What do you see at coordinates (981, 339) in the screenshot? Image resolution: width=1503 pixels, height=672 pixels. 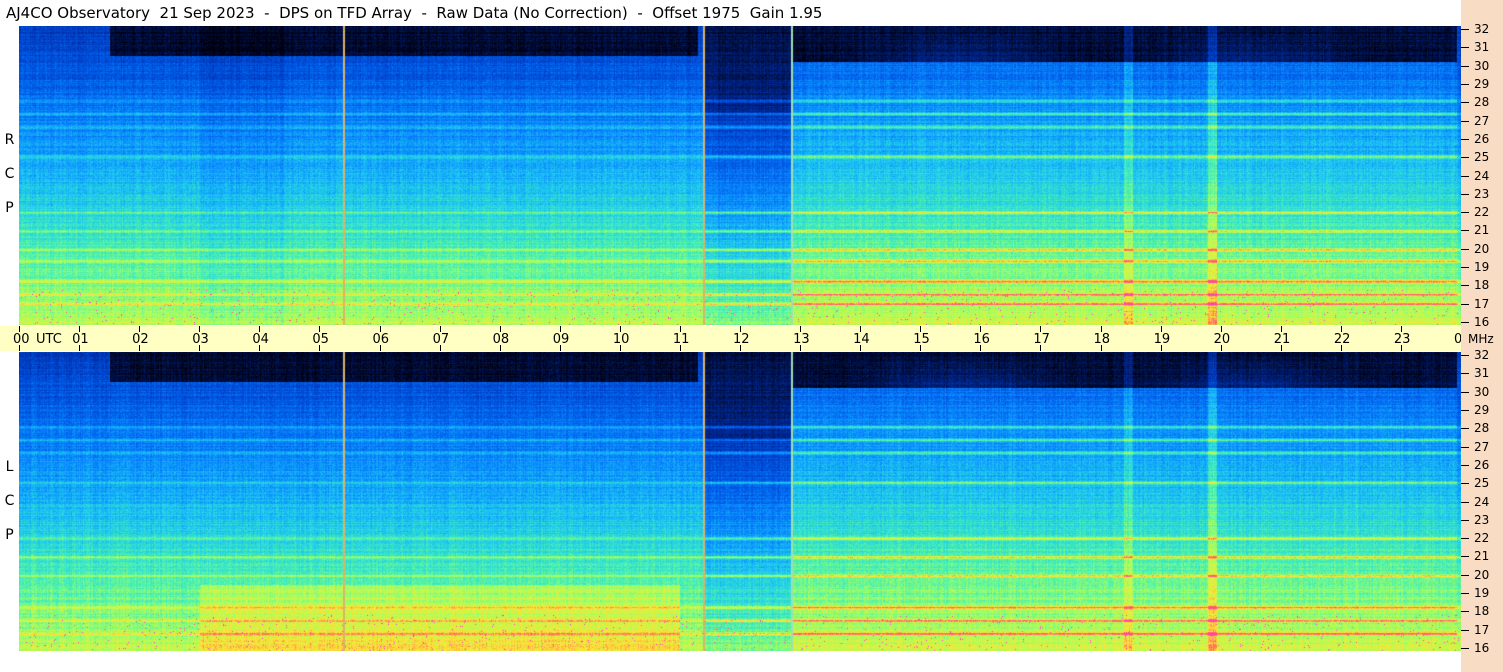 I see `x-tick-label: 16` at bounding box center [981, 339].